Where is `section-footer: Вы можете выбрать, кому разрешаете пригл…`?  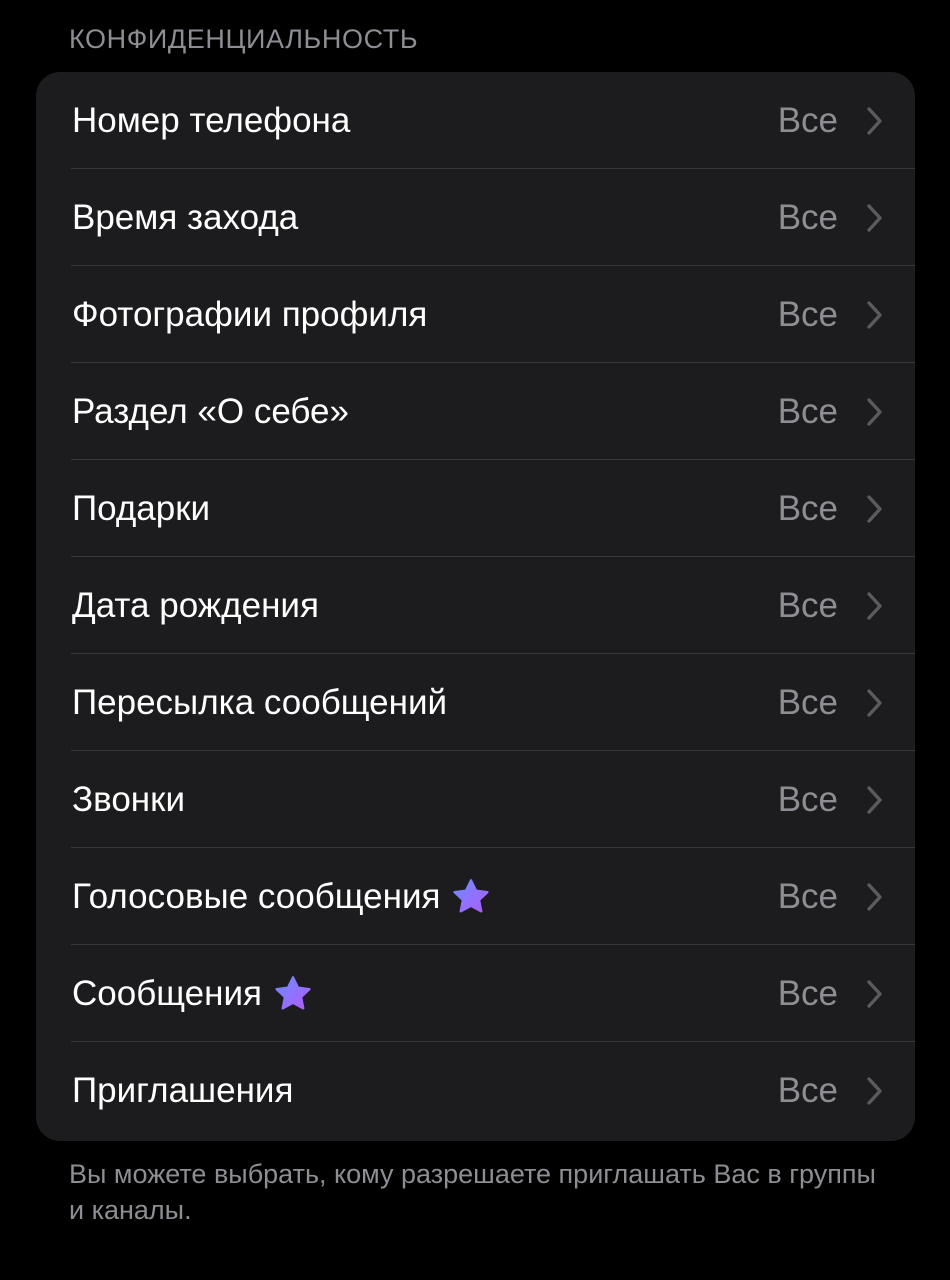
section-footer: Вы можете выбрать, кому разрешаете пригл… is located at coordinates (472, 1192).